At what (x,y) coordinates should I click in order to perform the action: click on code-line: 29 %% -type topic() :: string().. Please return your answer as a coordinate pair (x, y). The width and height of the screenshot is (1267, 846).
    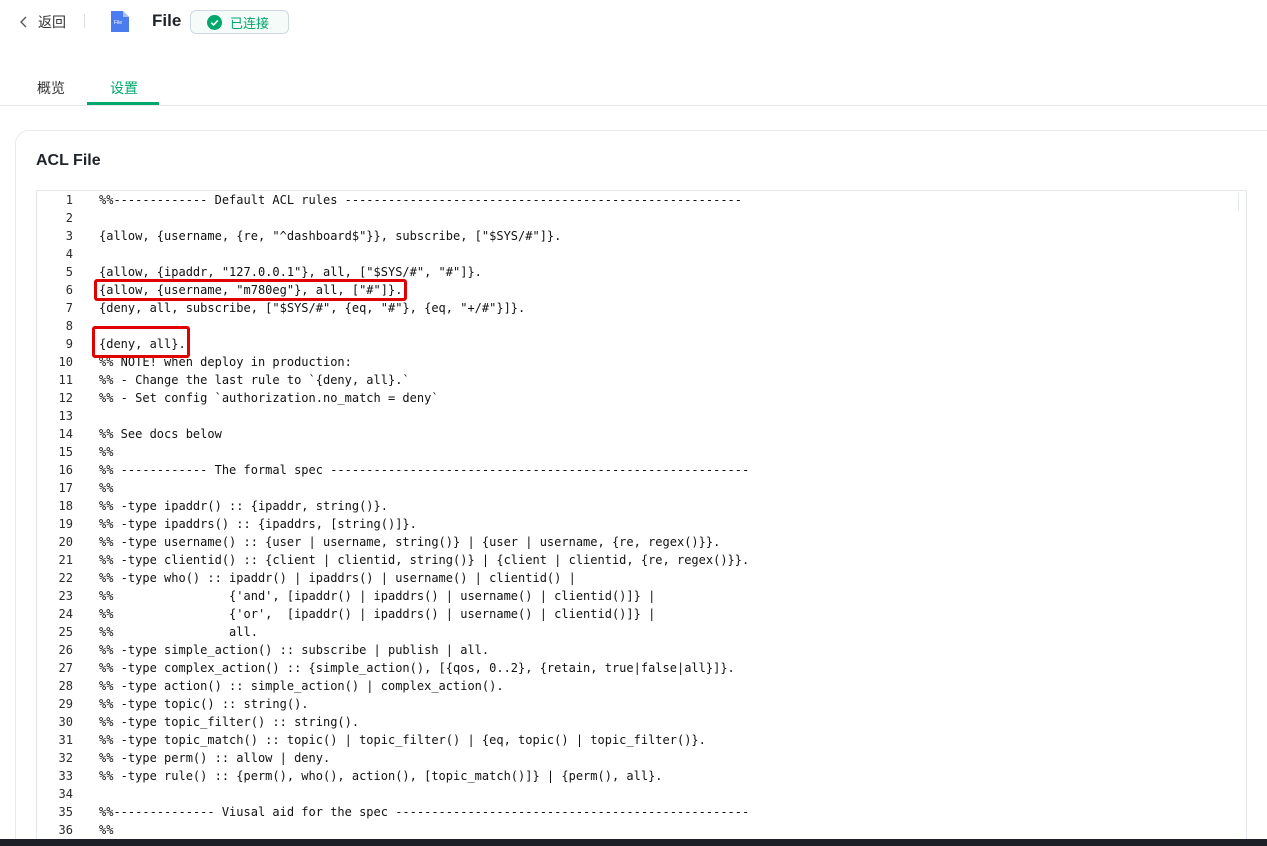
    Looking at the image, I should click on (641, 704).